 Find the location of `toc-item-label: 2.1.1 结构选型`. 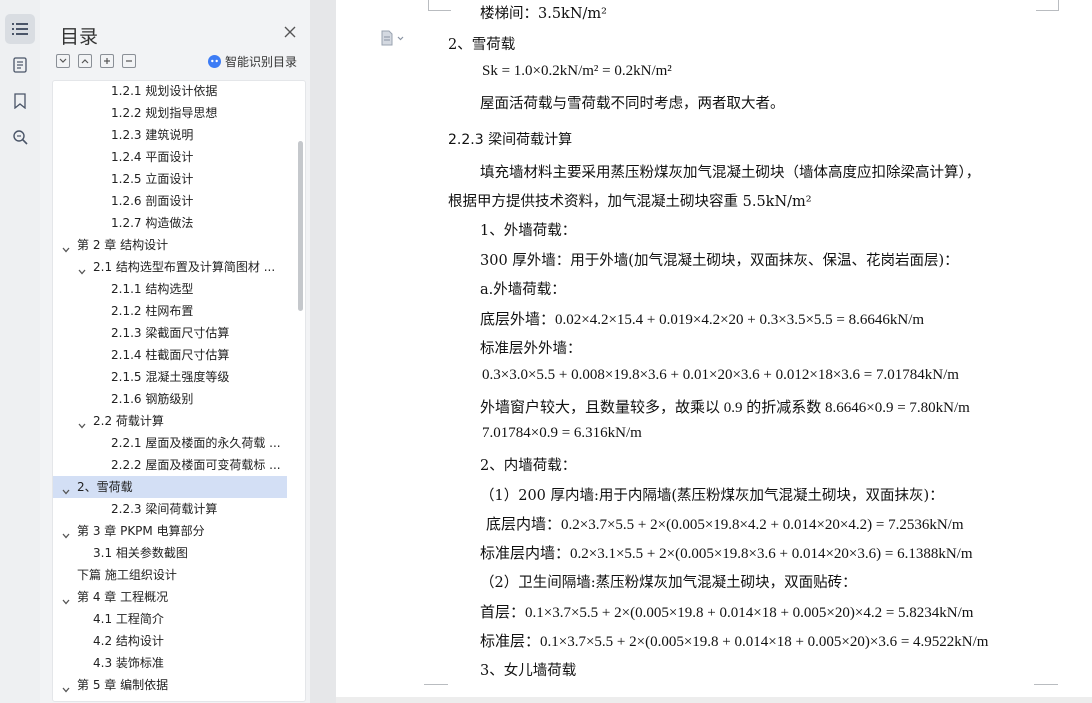

toc-item-label: 2.1.1 结构选型 is located at coordinates (152, 289).